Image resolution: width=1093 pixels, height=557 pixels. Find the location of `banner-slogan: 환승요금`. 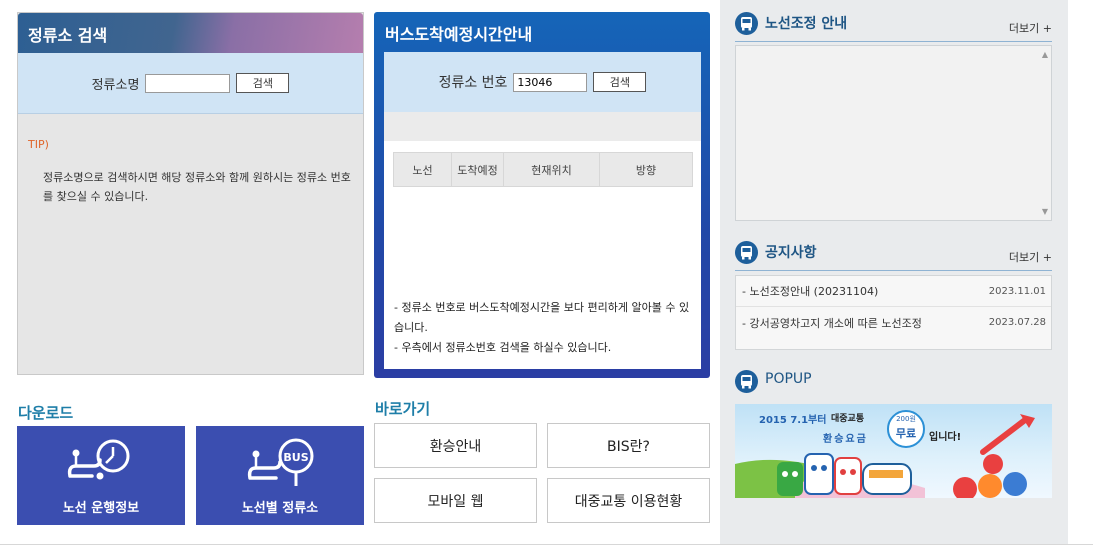

banner-slogan: 환승요금 is located at coordinates (845, 439).